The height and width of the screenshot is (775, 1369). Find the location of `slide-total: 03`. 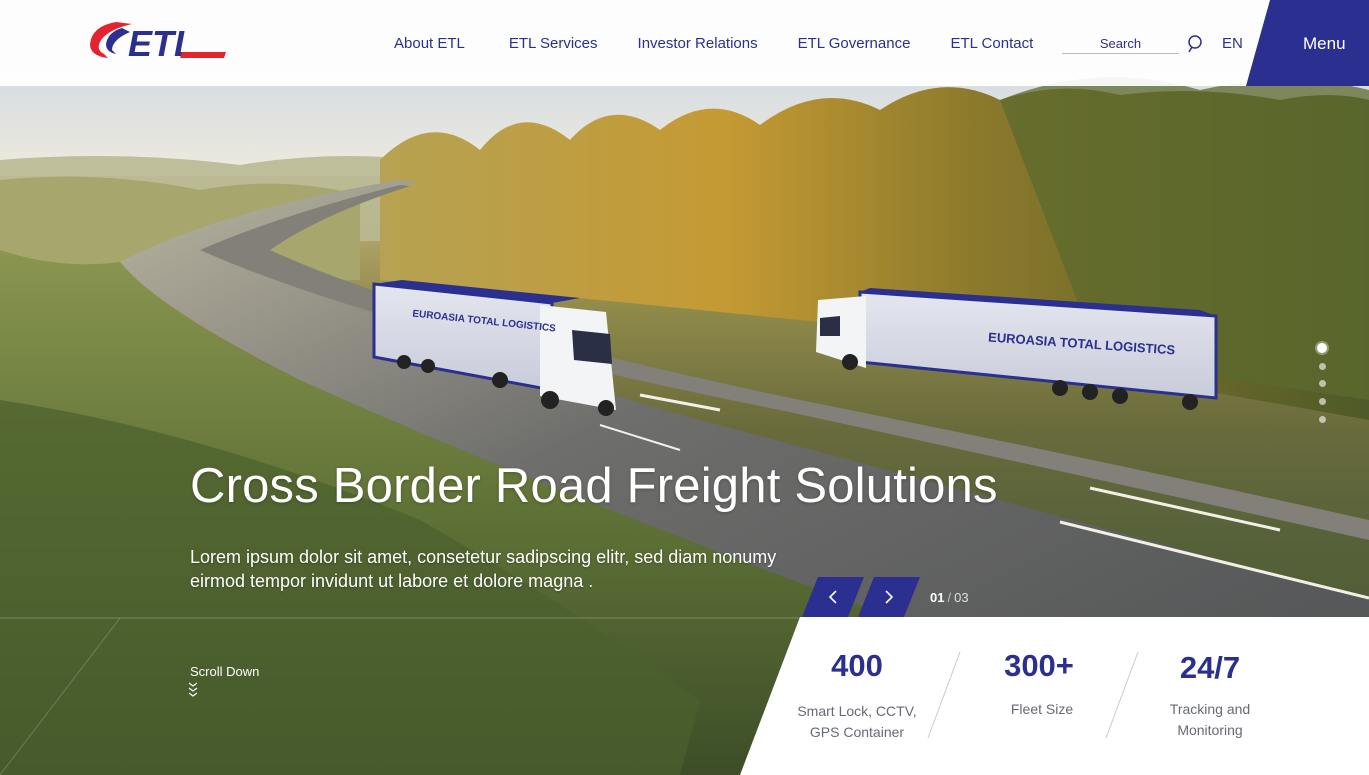

slide-total: 03 is located at coordinates (961, 597).